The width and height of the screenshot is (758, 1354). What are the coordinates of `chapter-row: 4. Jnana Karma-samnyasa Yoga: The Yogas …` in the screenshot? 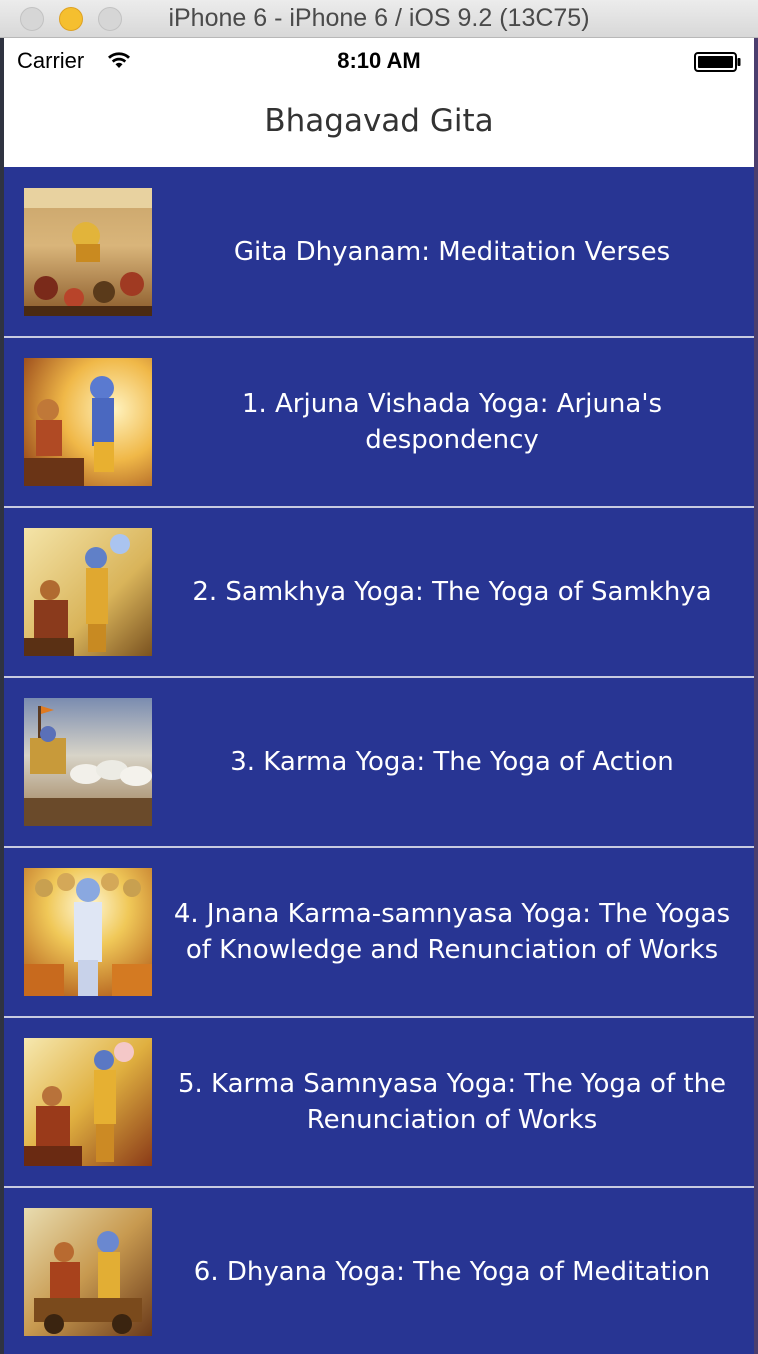 It's located at (379, 933).